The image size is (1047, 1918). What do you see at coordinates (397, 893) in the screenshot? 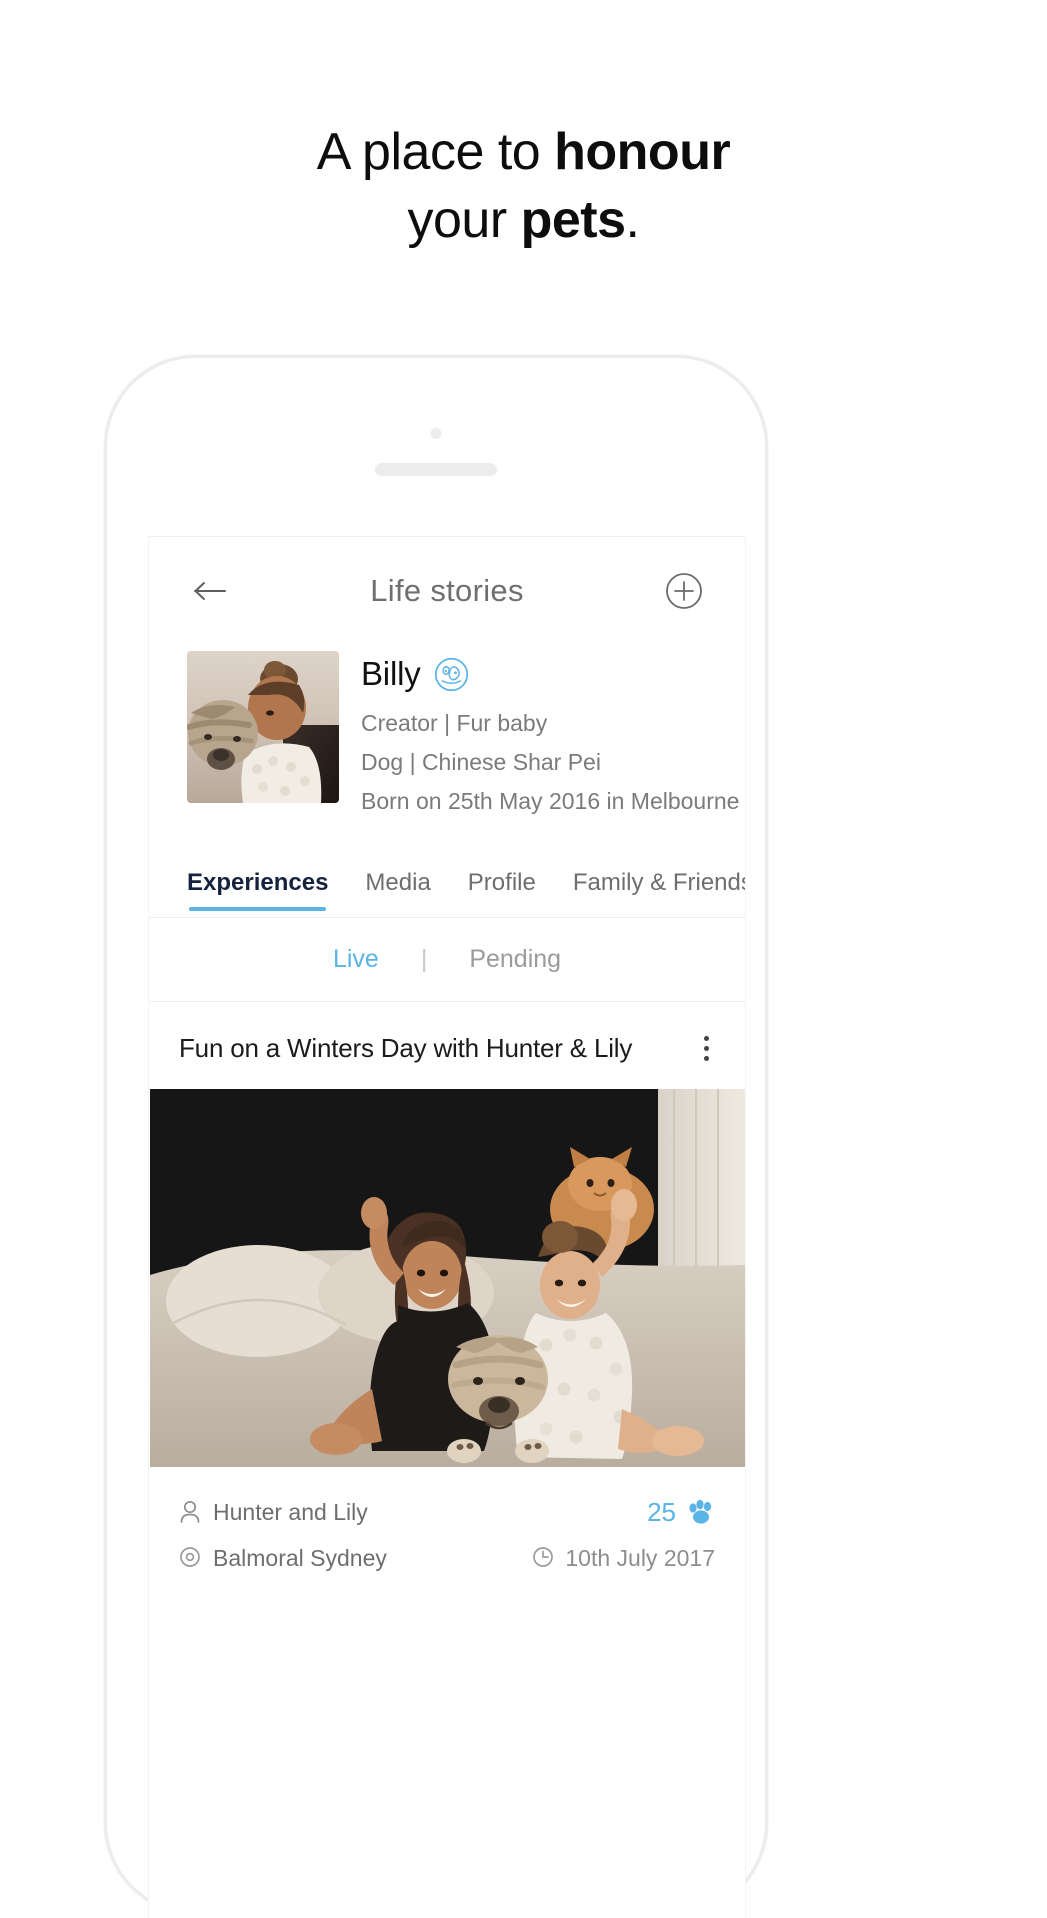
I see `tab-media: Media` at bounding box center [397, 893].